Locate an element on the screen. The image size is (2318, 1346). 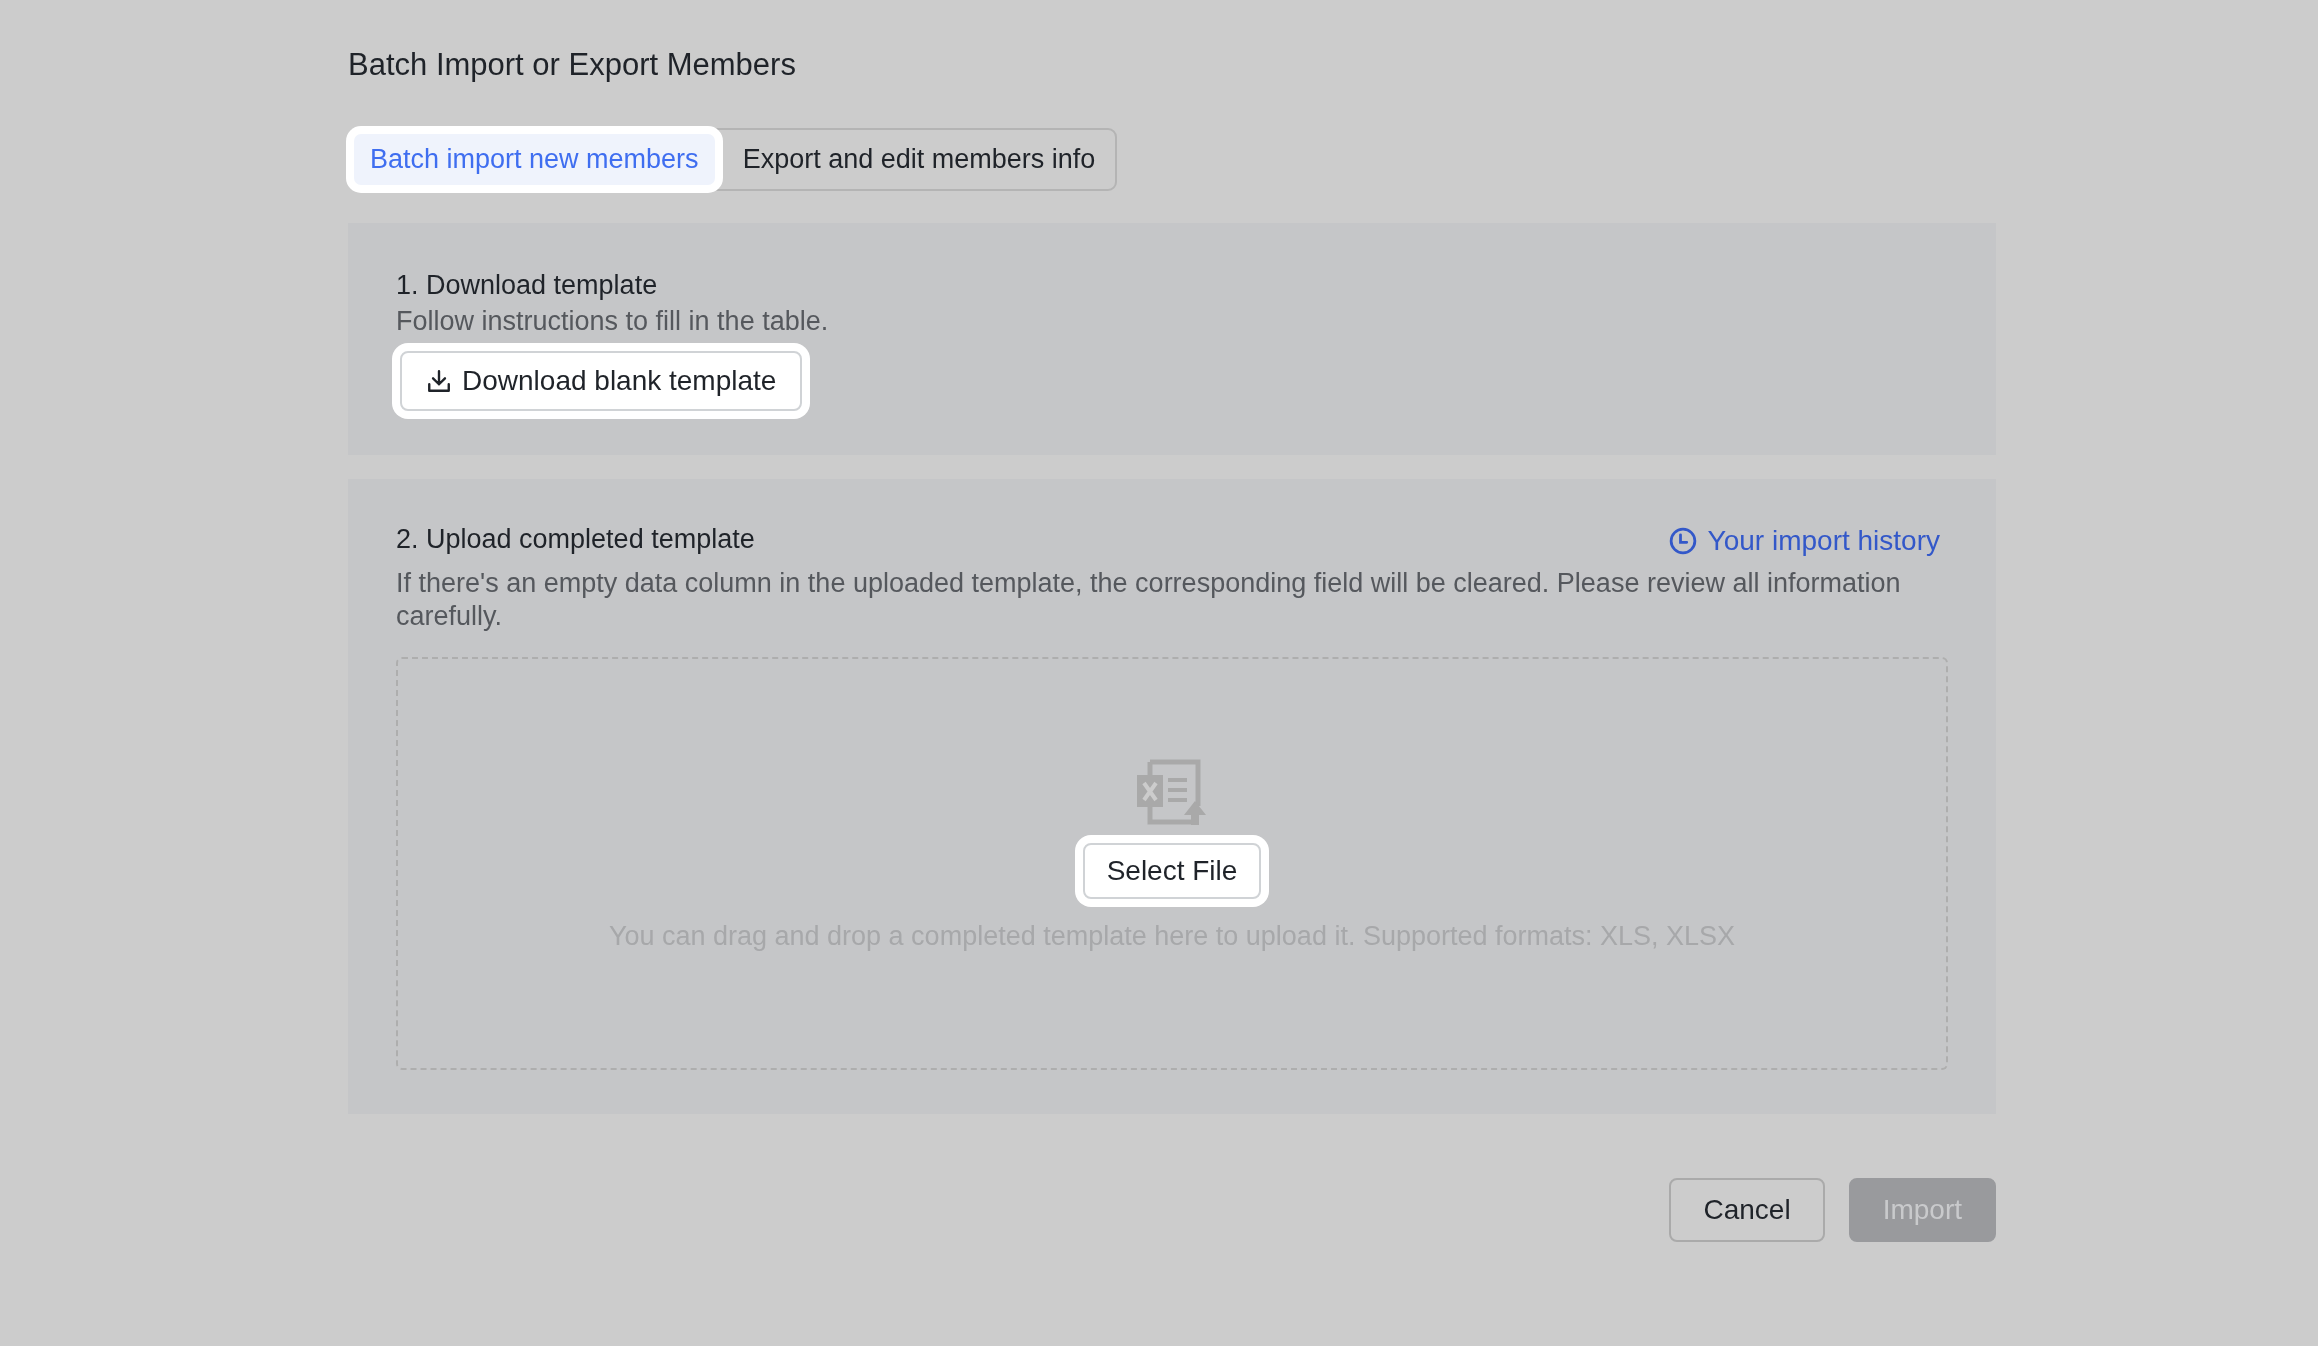
section-heading: 2. Upload completed template is located at coordinates (575, 539).